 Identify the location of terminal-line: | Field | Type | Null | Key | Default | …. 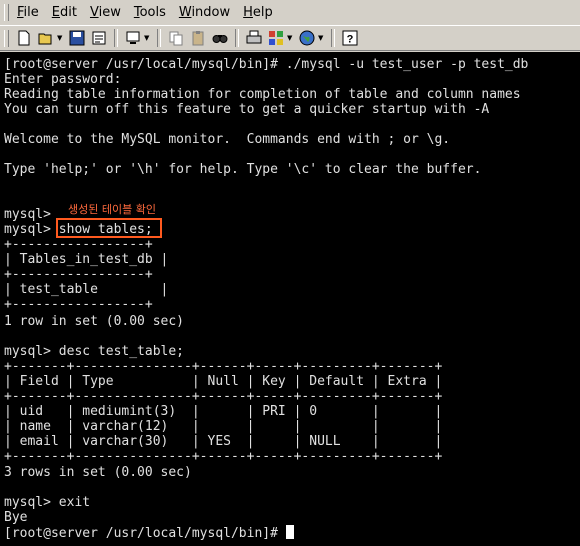
(223, 381).